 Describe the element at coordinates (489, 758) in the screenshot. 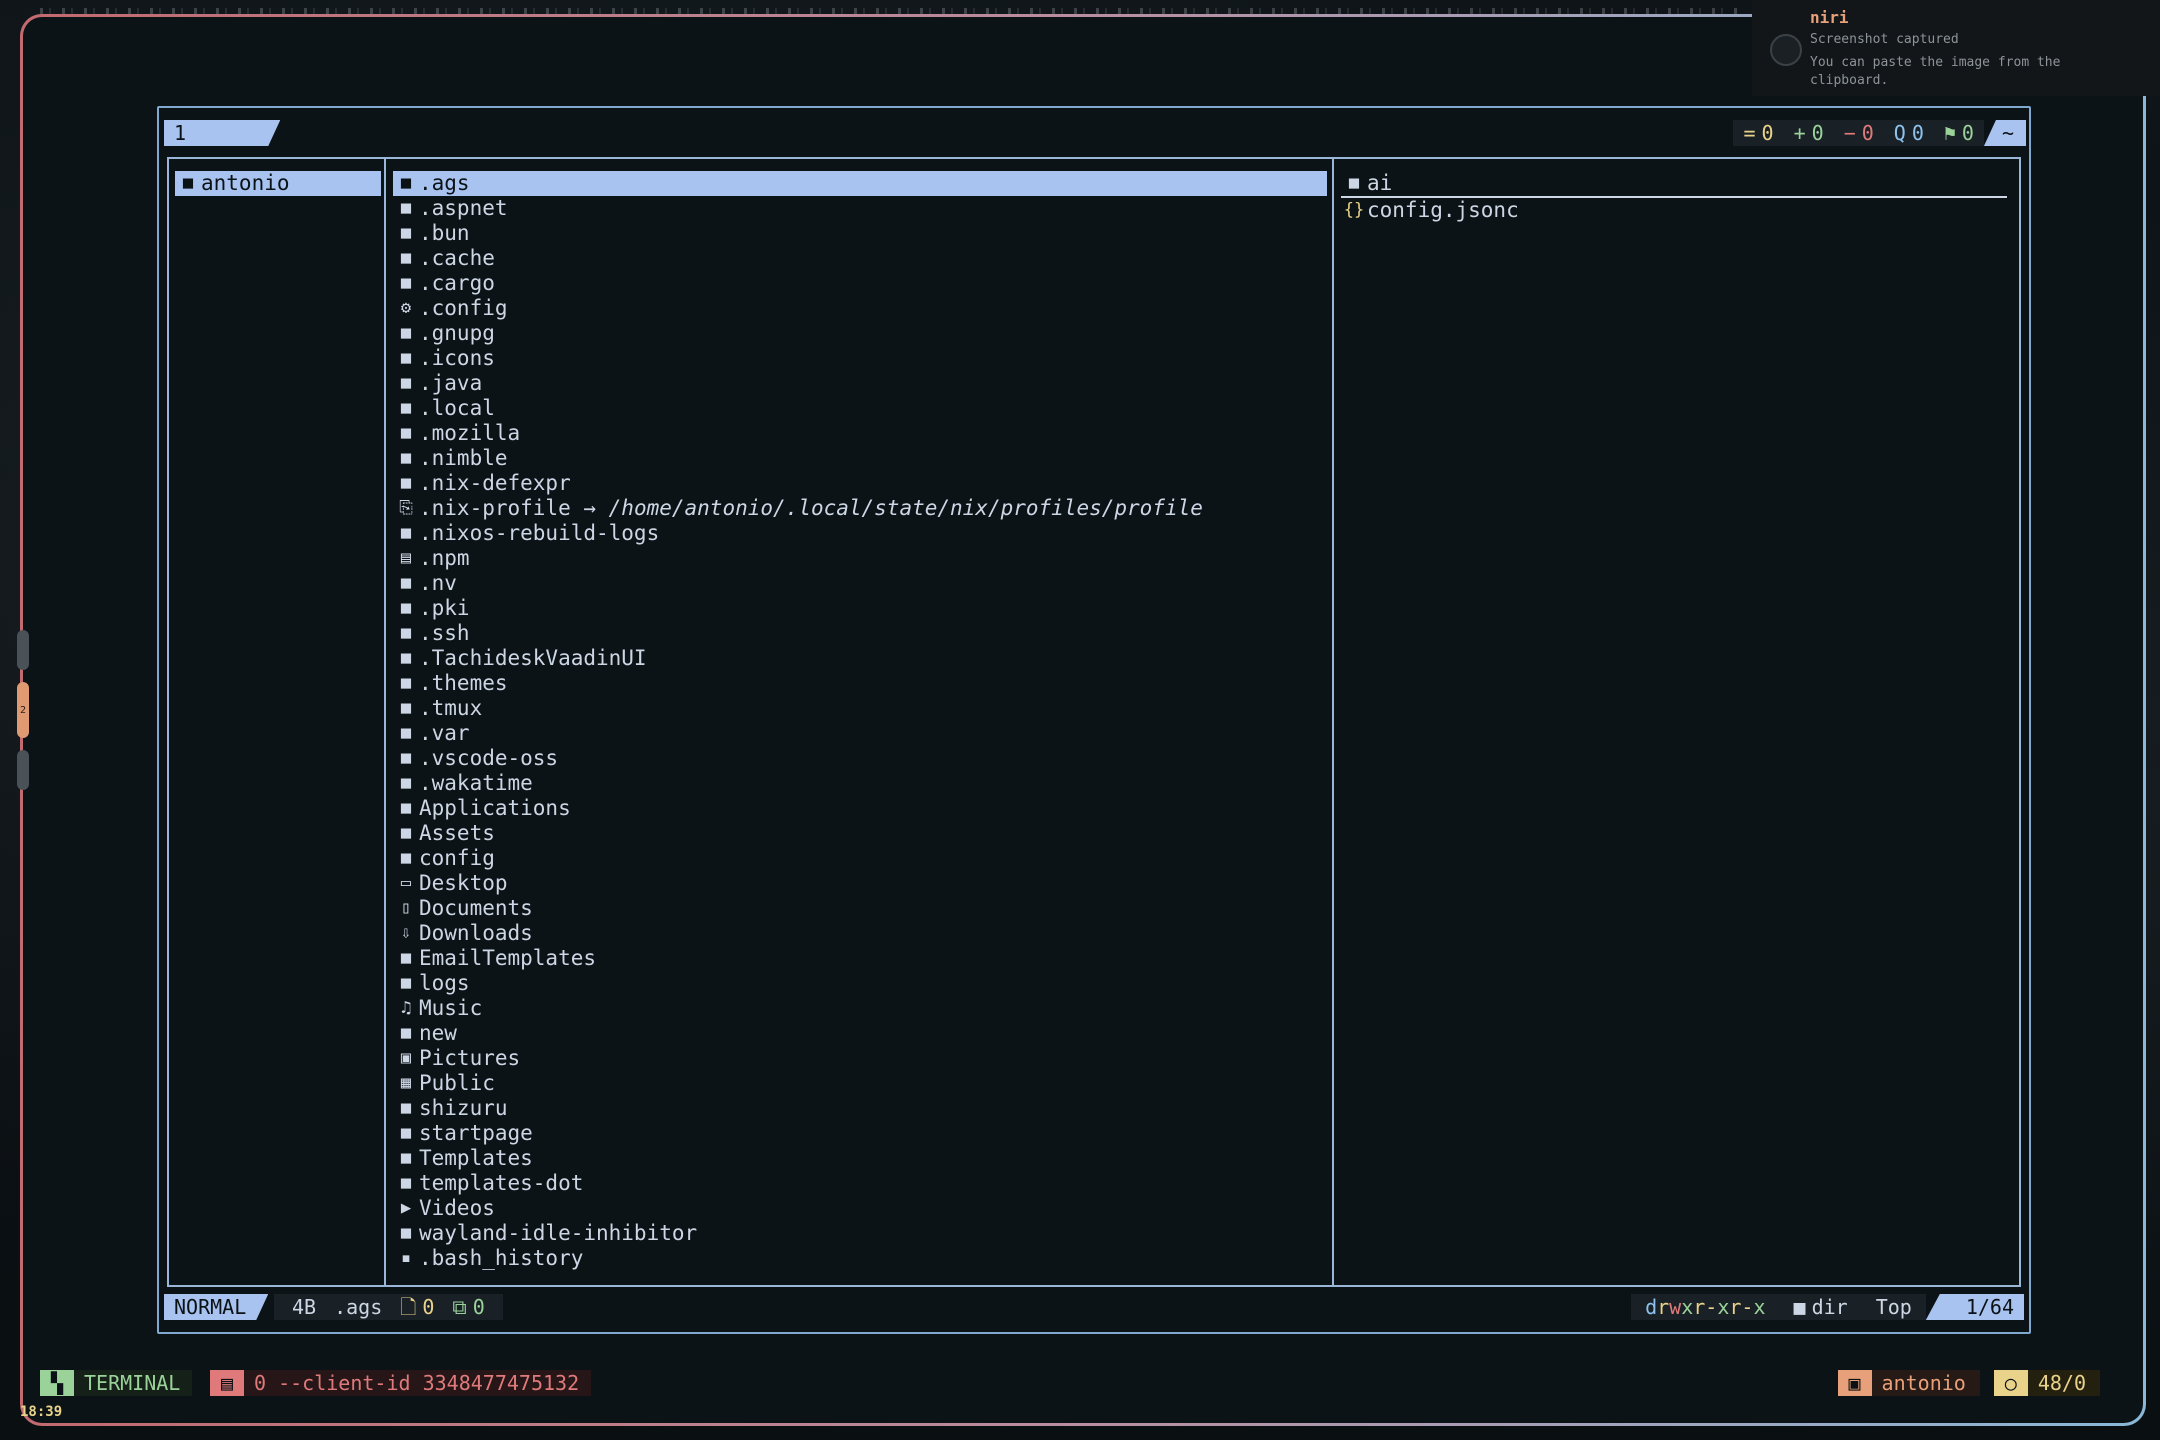

I see `entry-name: .vscode-oss` at that location.